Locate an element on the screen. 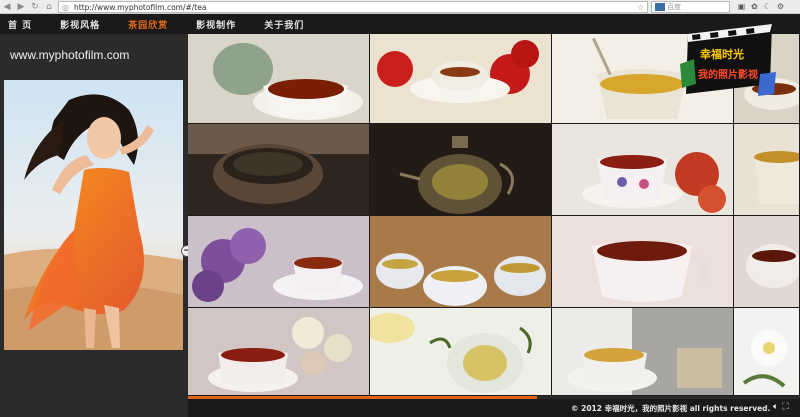  addon-icon: ✿ is located at coordinates (754, 6).